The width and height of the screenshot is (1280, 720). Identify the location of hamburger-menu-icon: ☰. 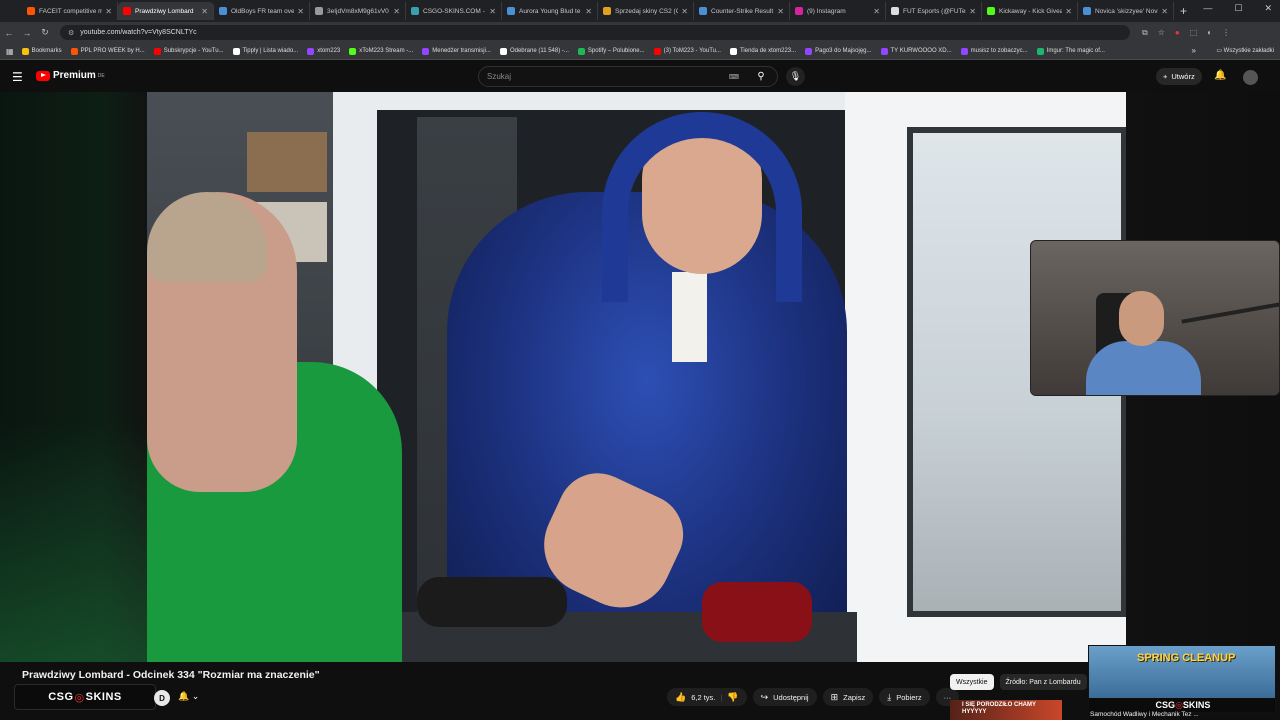
(17, 77).